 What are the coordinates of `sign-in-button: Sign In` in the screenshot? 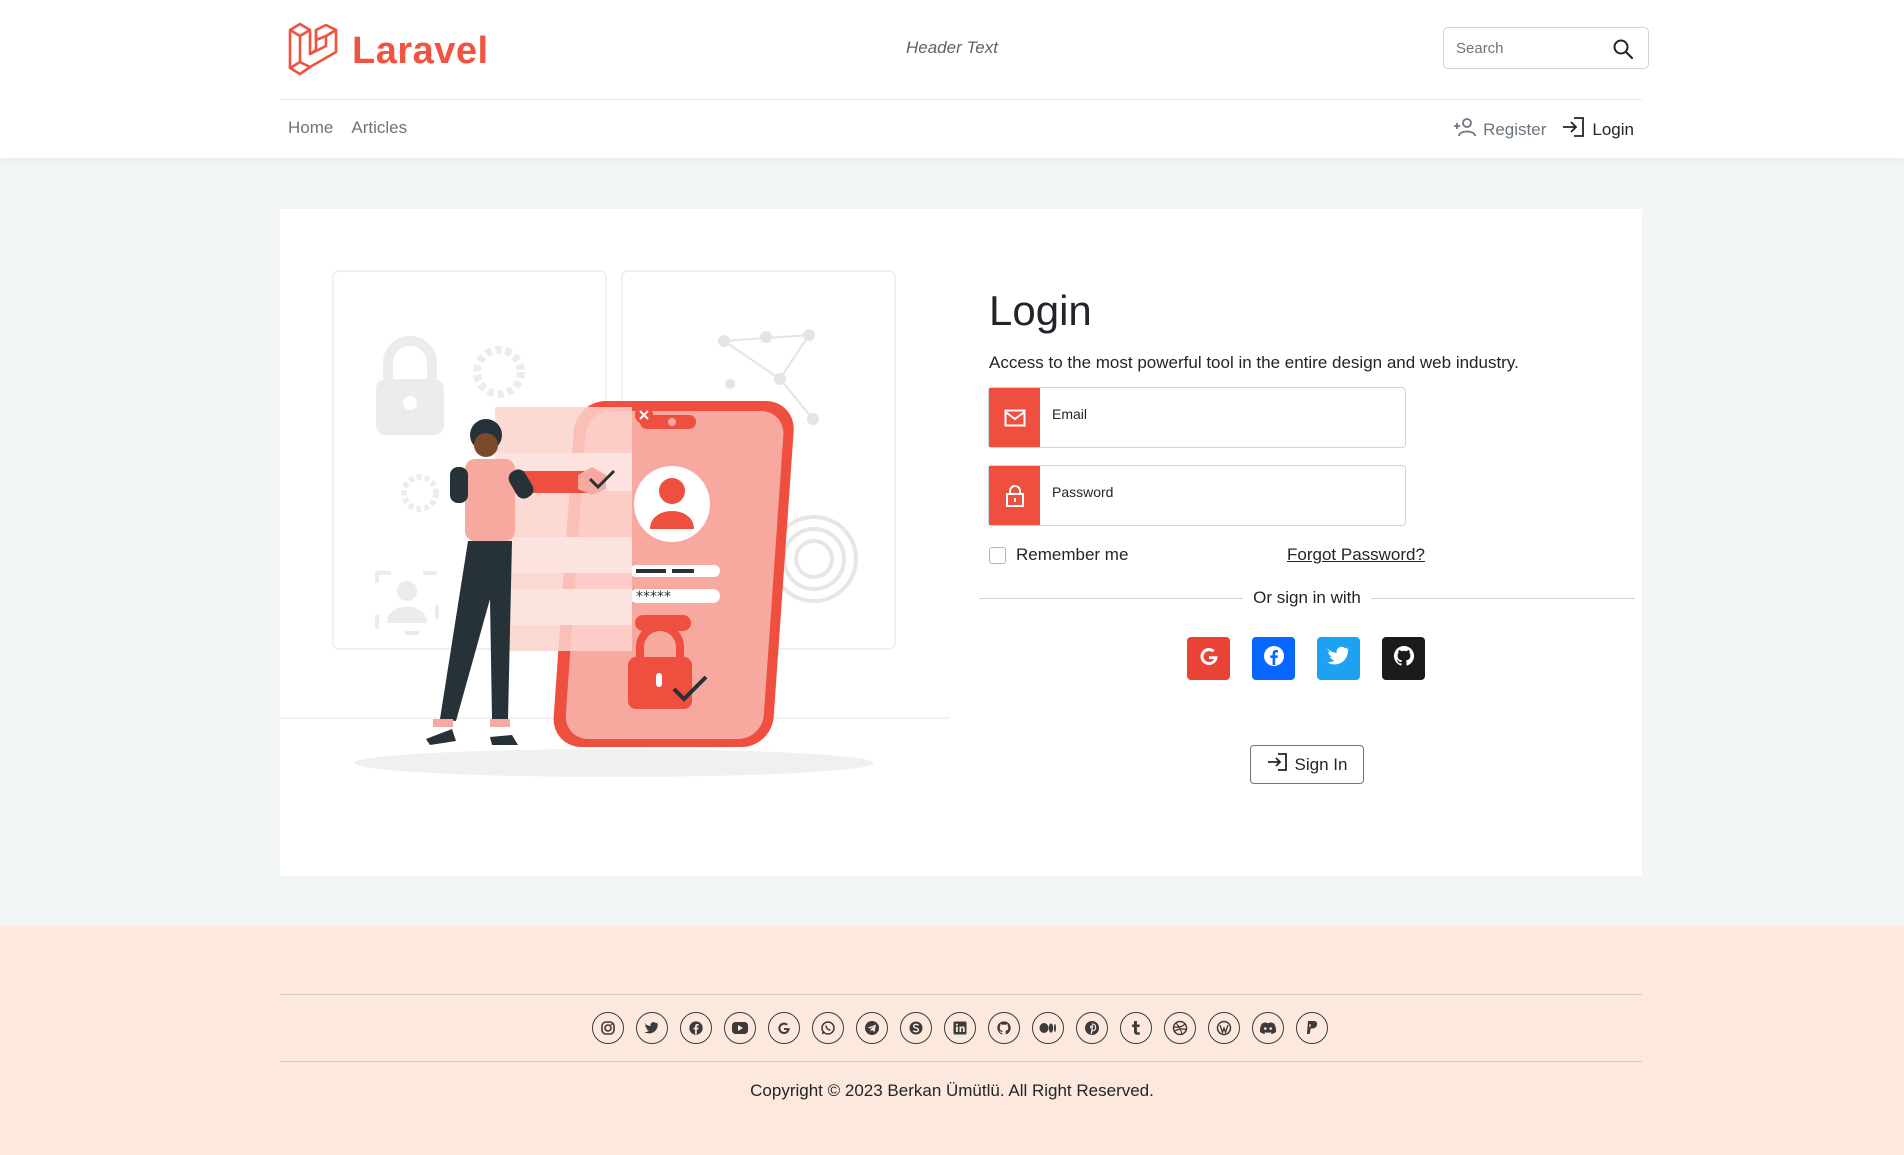 It's located at (1307, 764).